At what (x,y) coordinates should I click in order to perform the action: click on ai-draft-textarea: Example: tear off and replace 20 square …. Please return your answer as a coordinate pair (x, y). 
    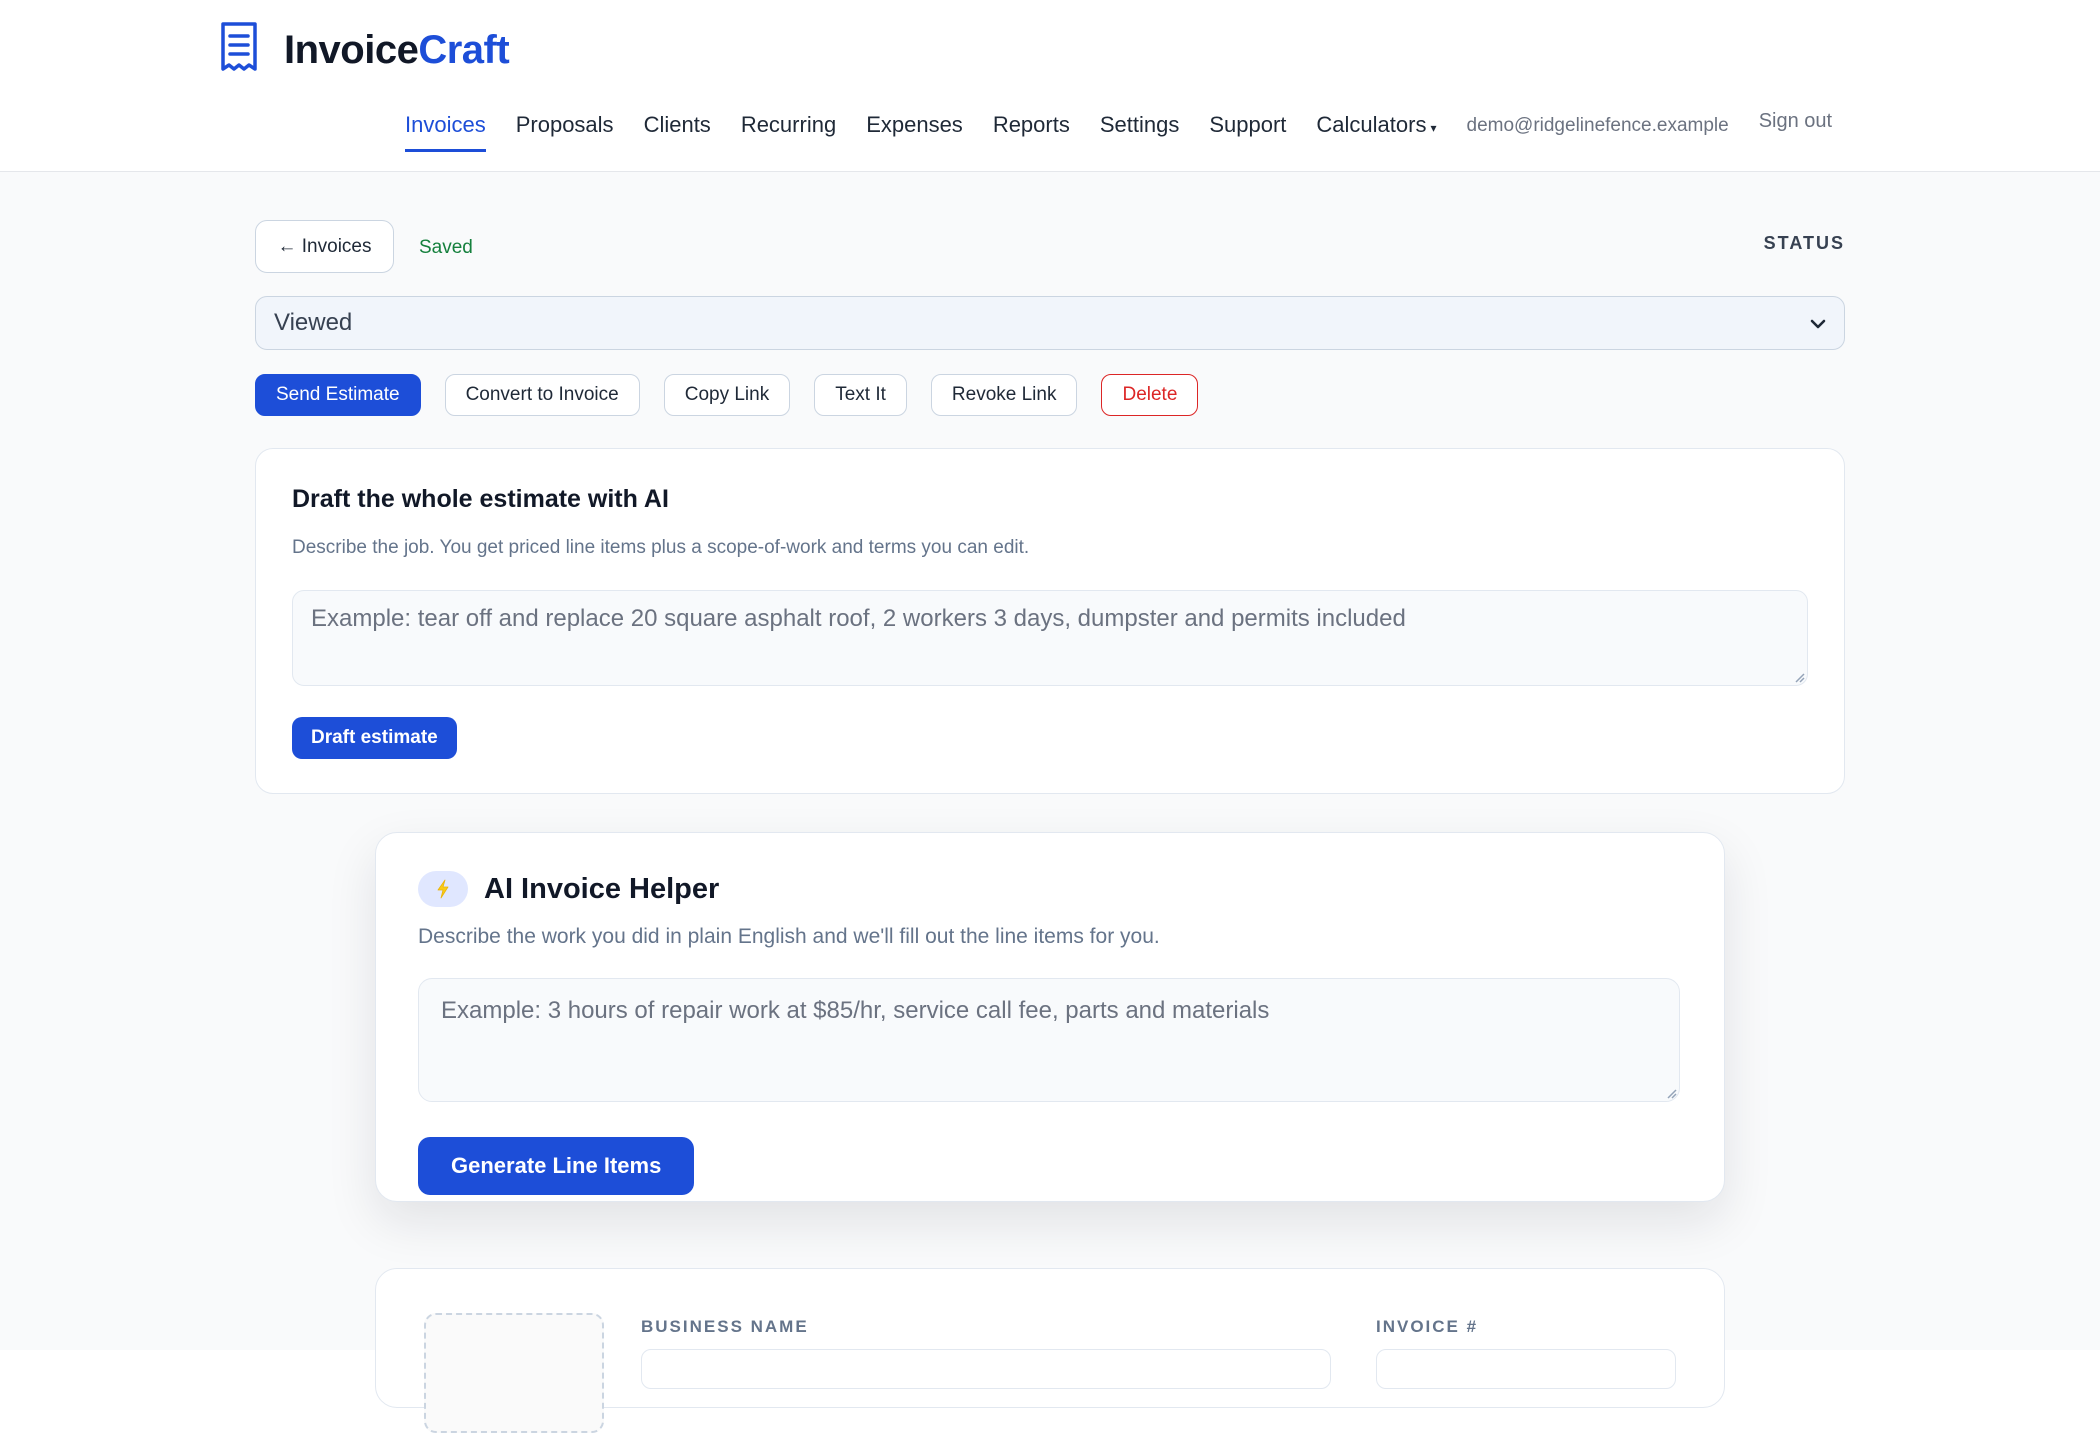
    Looking at the image, I should click on (1050, 638).